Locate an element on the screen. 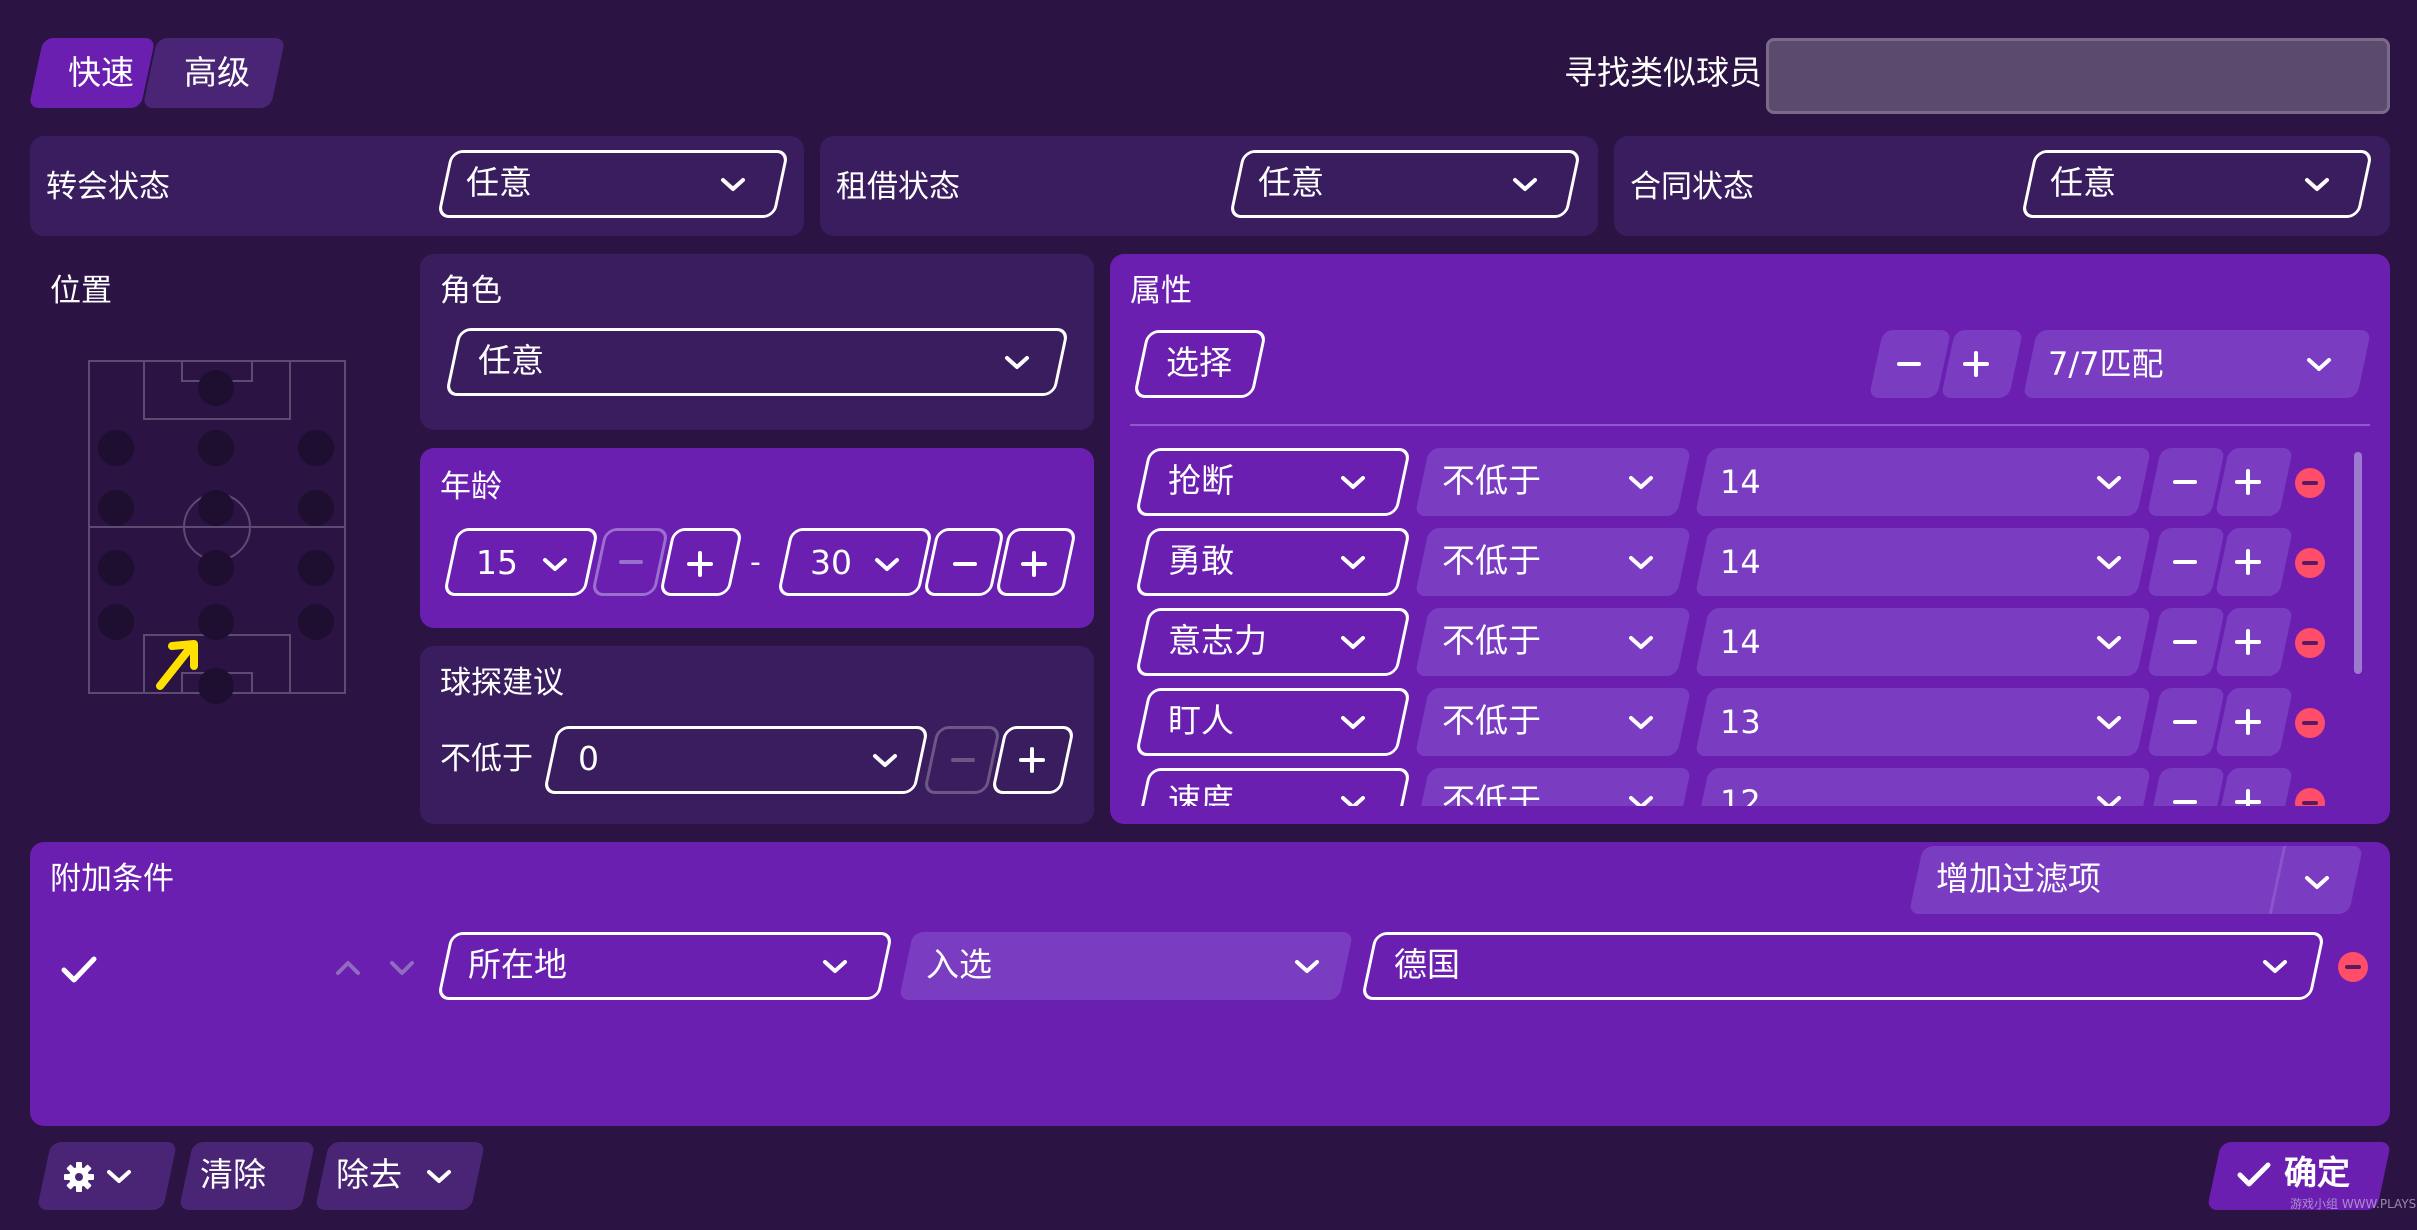  arrow-icon is located at coordinates (180, 664).